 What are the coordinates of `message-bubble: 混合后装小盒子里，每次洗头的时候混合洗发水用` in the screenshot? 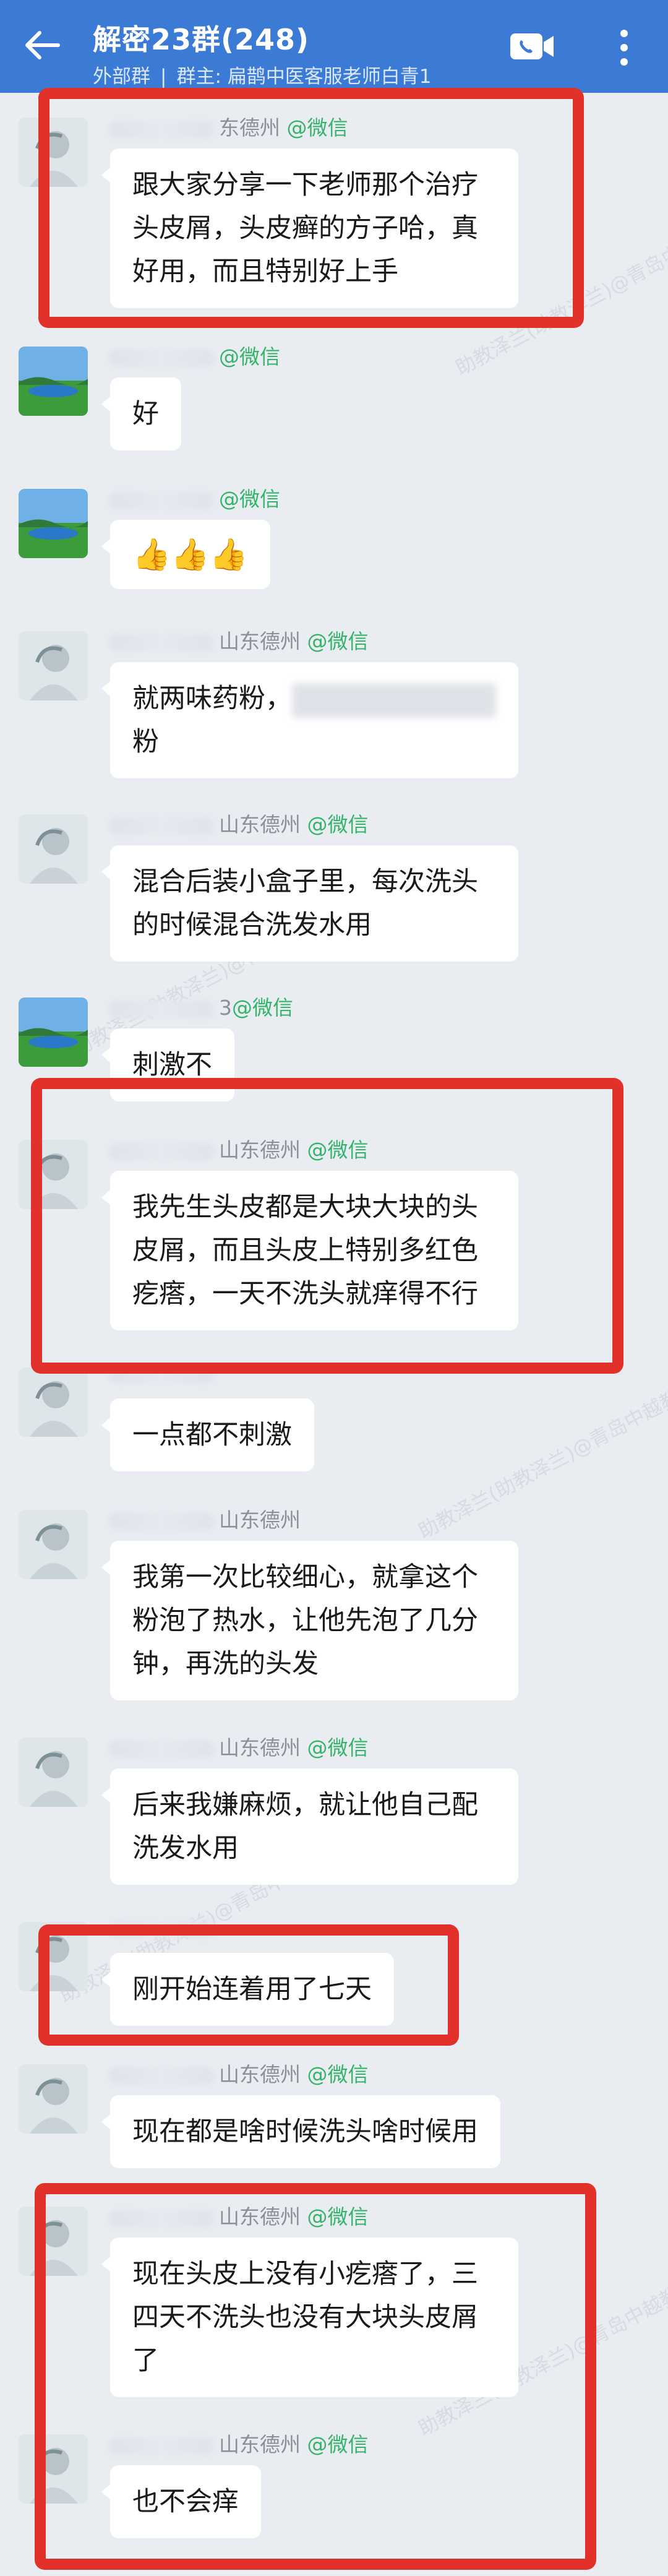 It's located at (309, 903).